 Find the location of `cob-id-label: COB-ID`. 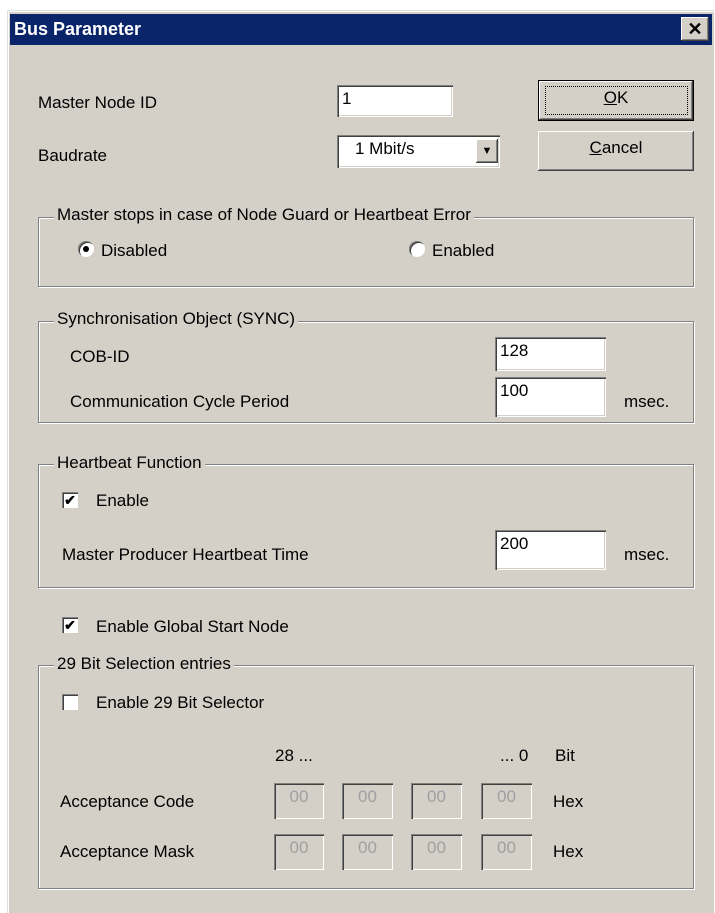

cob-id-label: COB-ID is located at coordinates (100, 356).